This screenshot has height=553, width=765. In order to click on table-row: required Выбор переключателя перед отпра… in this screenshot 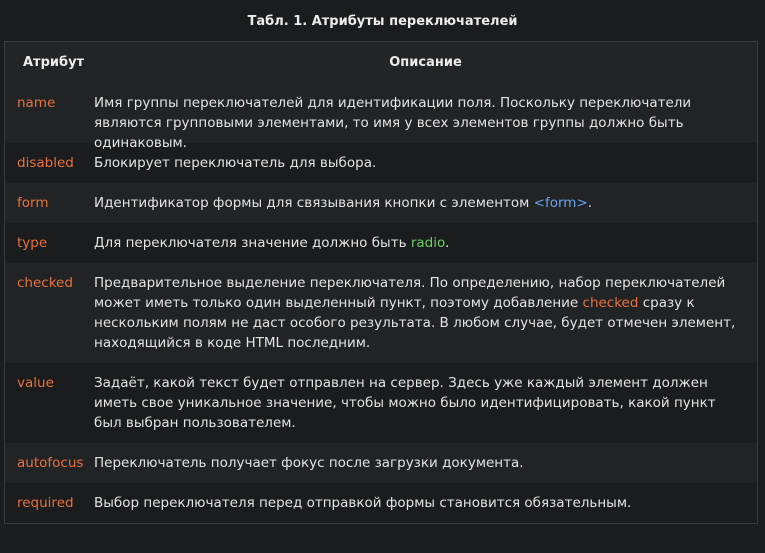, I will do `click(381, 503)`.